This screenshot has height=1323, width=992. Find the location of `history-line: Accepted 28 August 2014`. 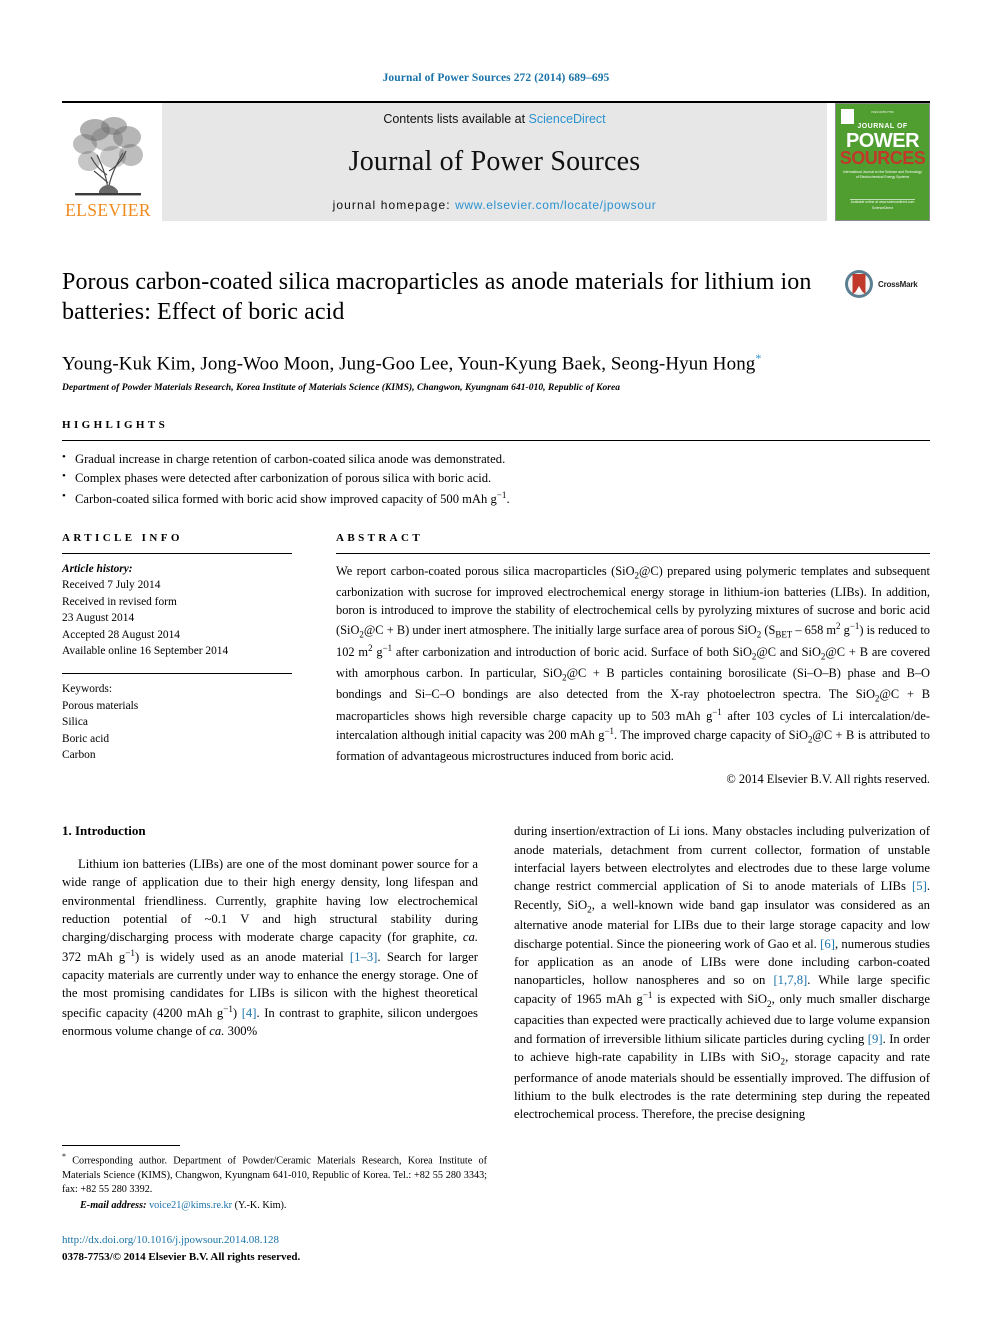

history-line: Accepted 28 August 2014 is located at coordinates (121, 634).